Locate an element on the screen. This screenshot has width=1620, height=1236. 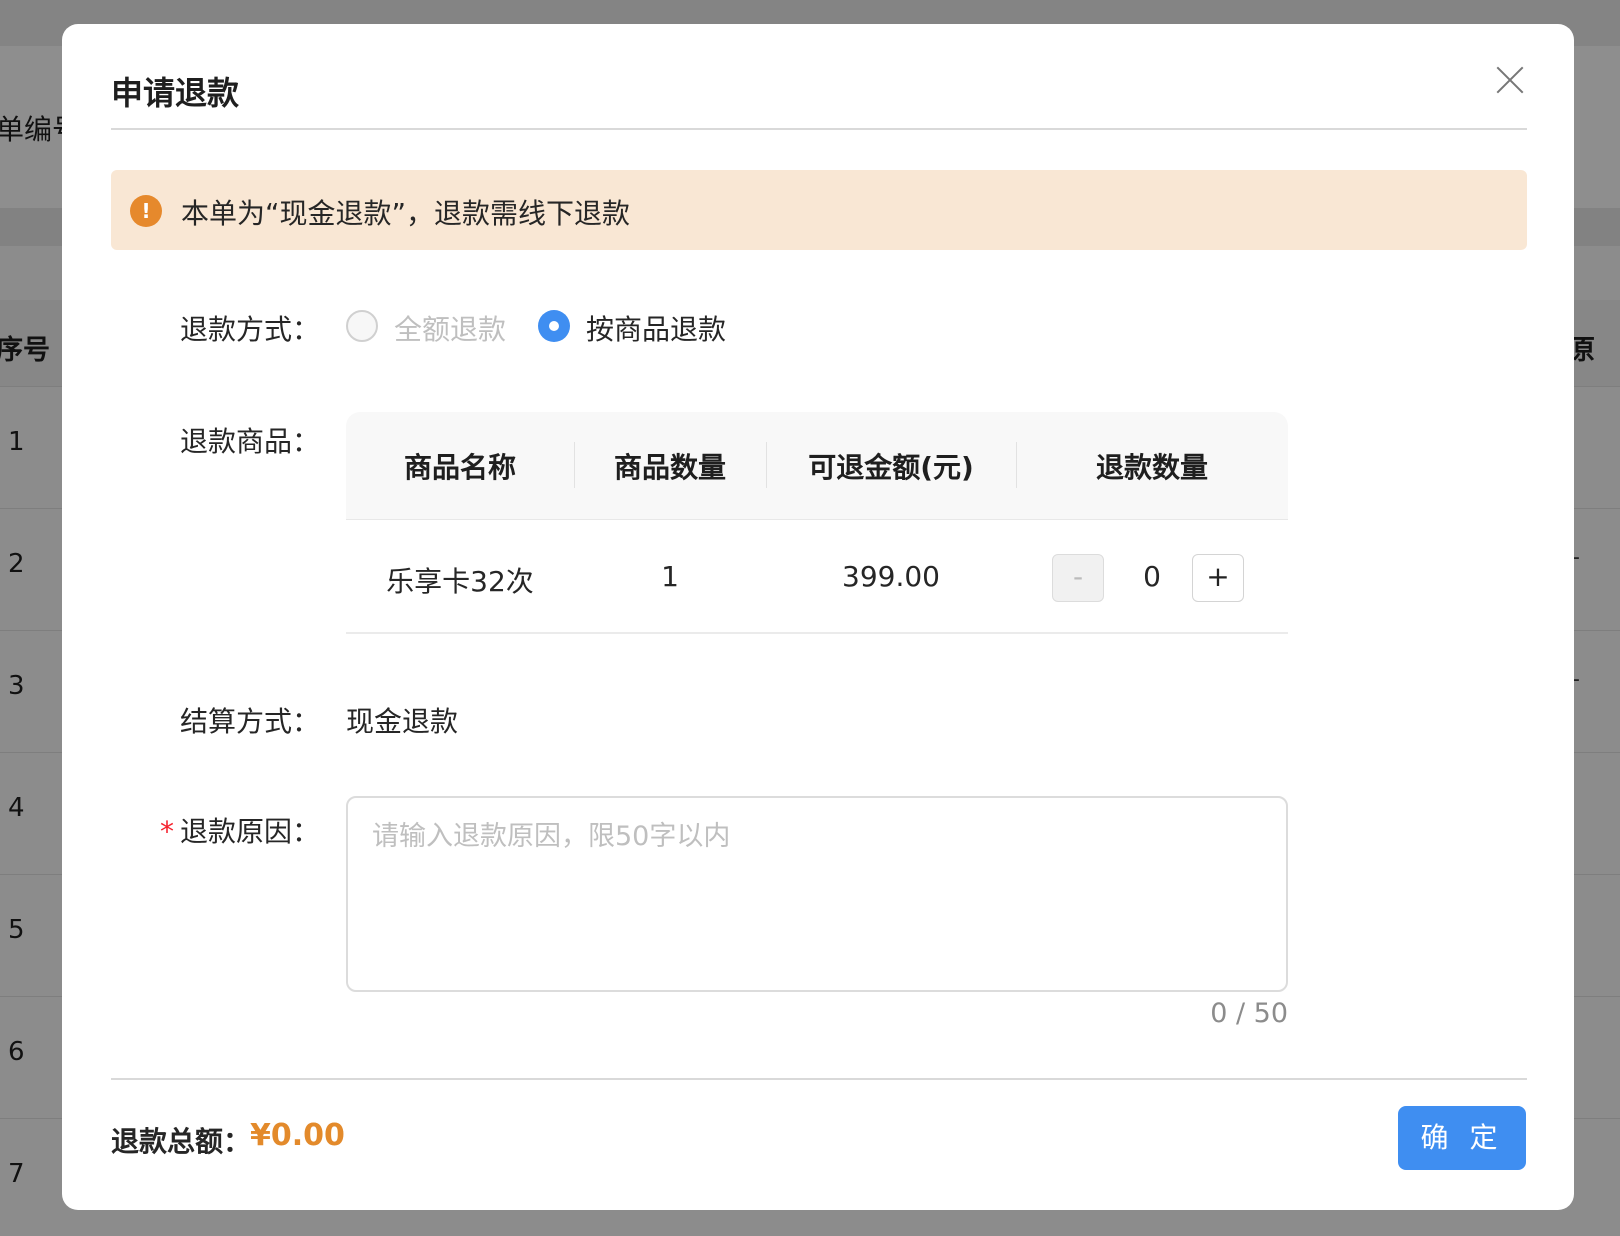
row-number: 1 is located at coordinates (16, 442).